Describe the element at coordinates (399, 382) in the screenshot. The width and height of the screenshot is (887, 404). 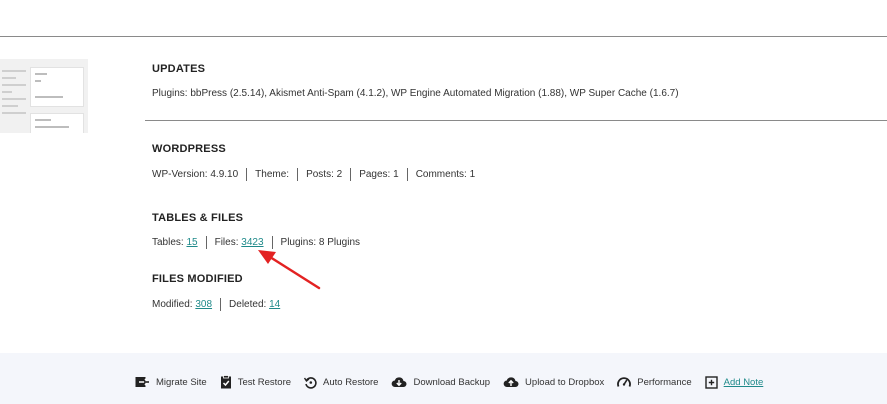
I see `cloud-download-icon` at that location.